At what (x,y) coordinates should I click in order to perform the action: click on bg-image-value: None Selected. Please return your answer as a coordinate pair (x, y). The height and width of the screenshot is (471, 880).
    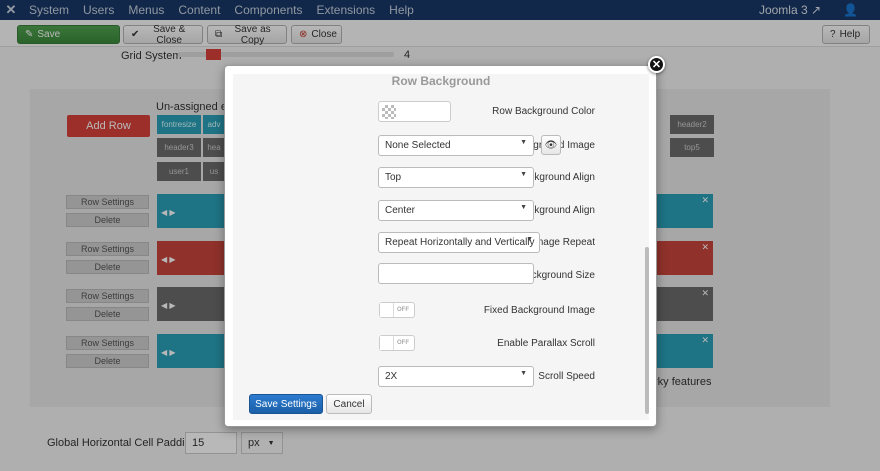
    Looking at the image, I should click on (418, 145).